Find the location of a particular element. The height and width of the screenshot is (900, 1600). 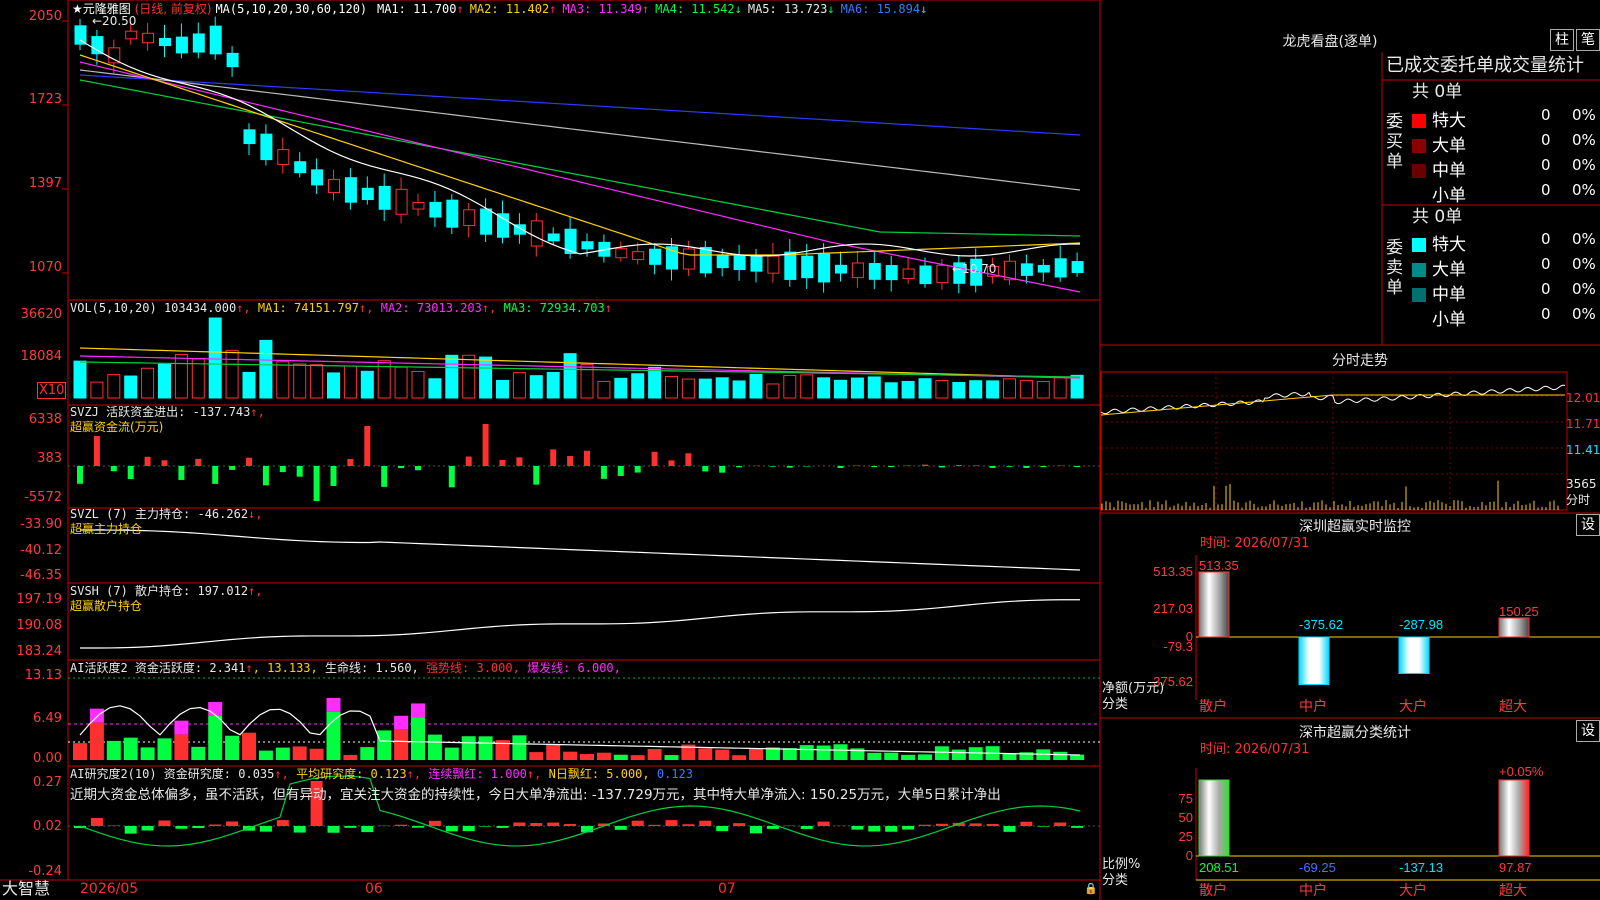

ai-research-axis-3: -0.24 is located at coordinates (45, 871).